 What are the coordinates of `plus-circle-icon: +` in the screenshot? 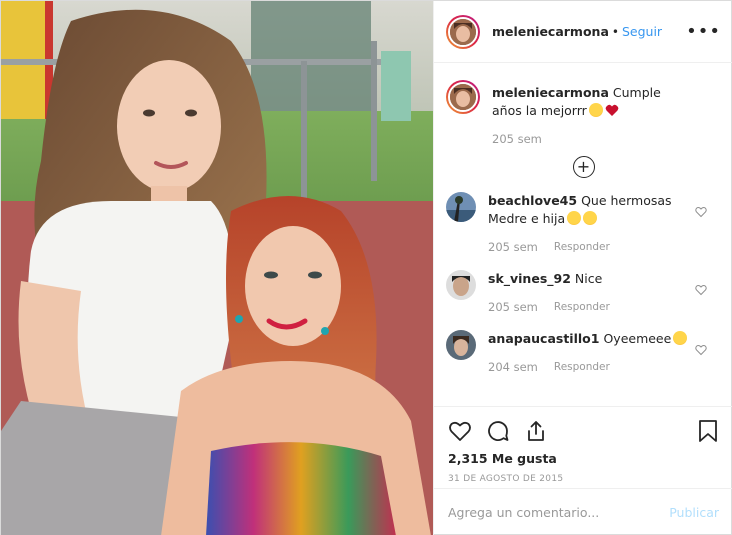 It's located at (583, 167).